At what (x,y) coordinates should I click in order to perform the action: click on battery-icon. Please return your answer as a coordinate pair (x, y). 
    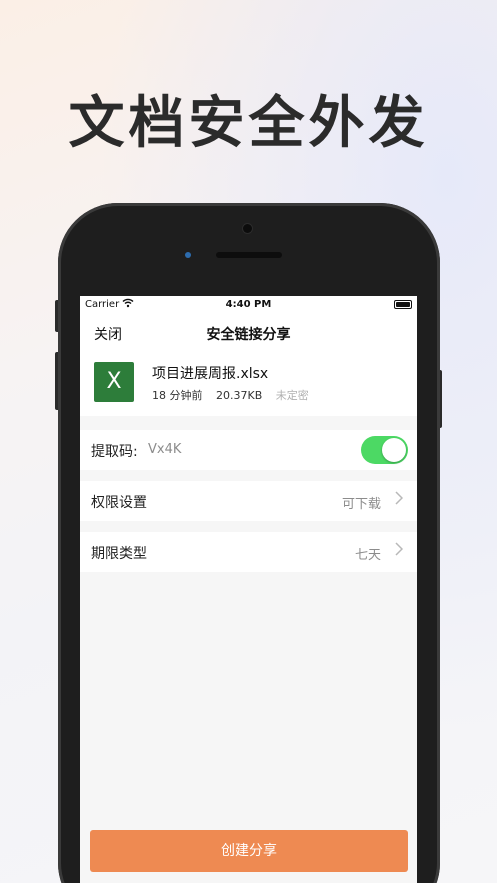
    Looking at the image, I should click on (403, 304).